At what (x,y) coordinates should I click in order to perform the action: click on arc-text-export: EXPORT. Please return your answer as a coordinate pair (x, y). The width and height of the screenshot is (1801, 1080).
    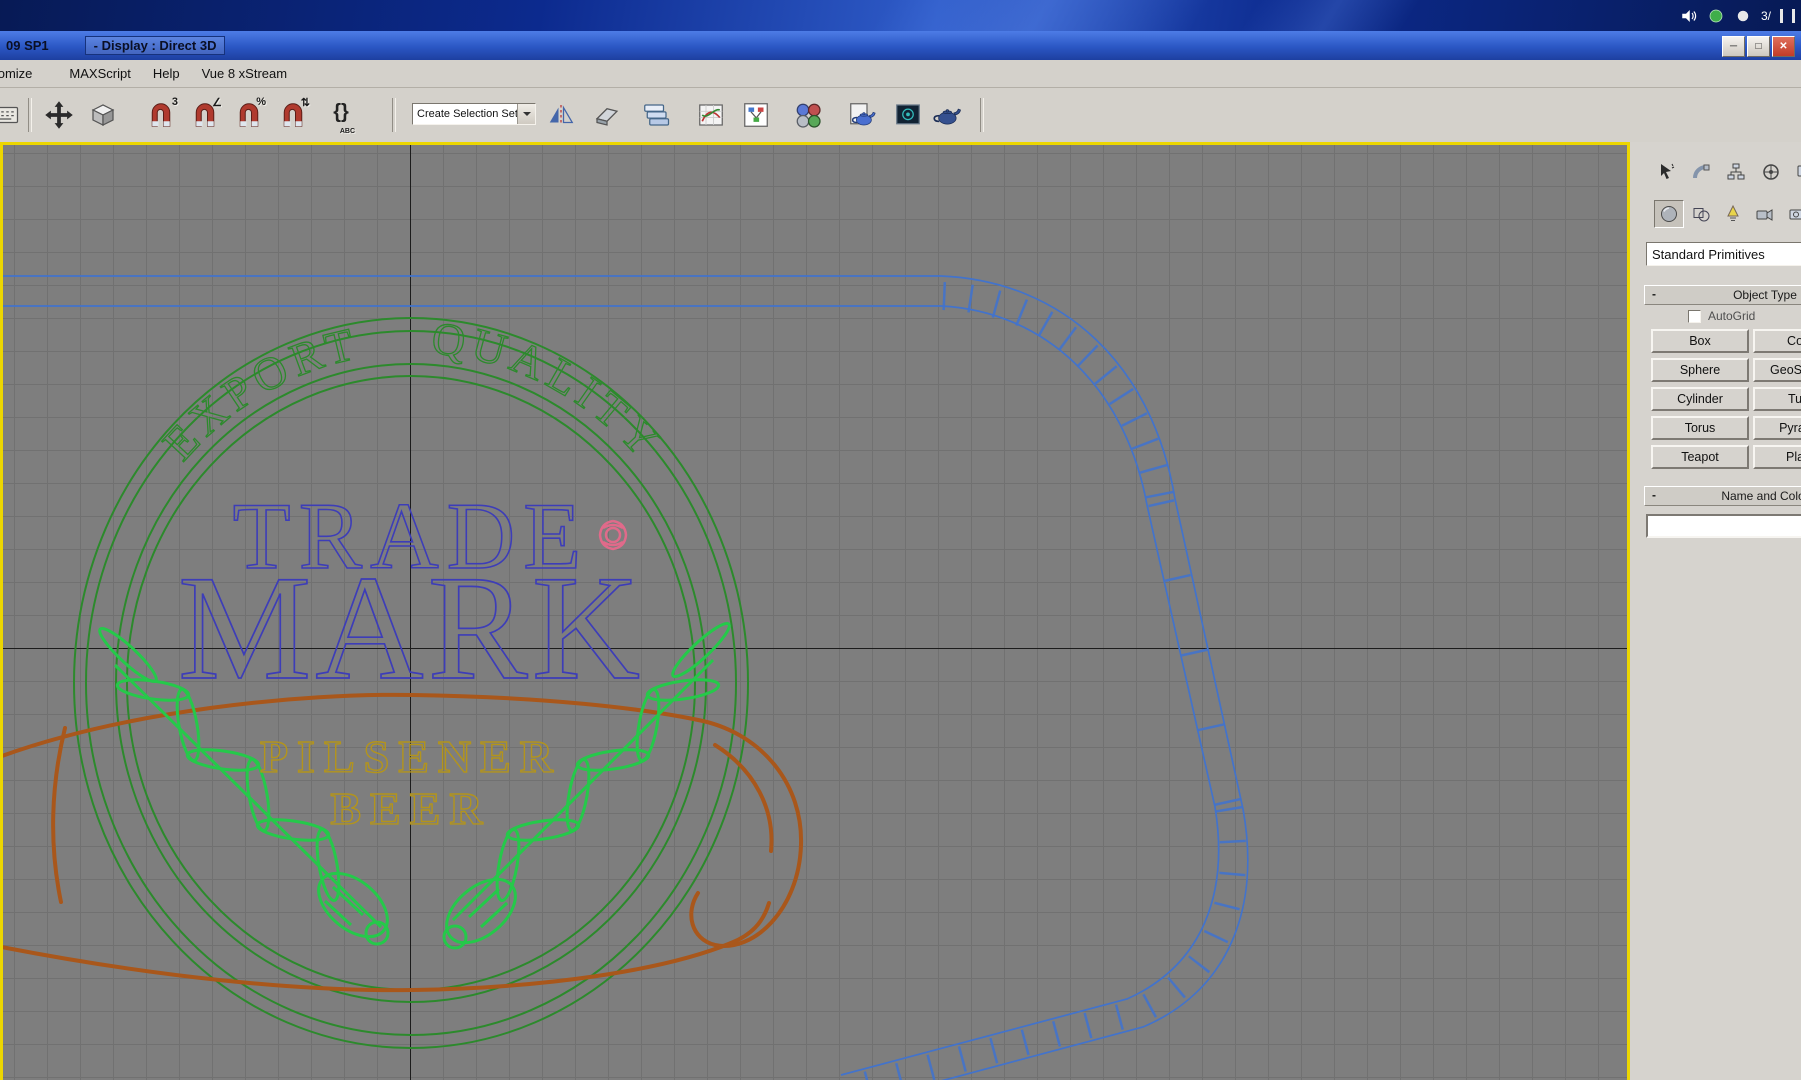
    Looking at the image, I should click on (259, 393).